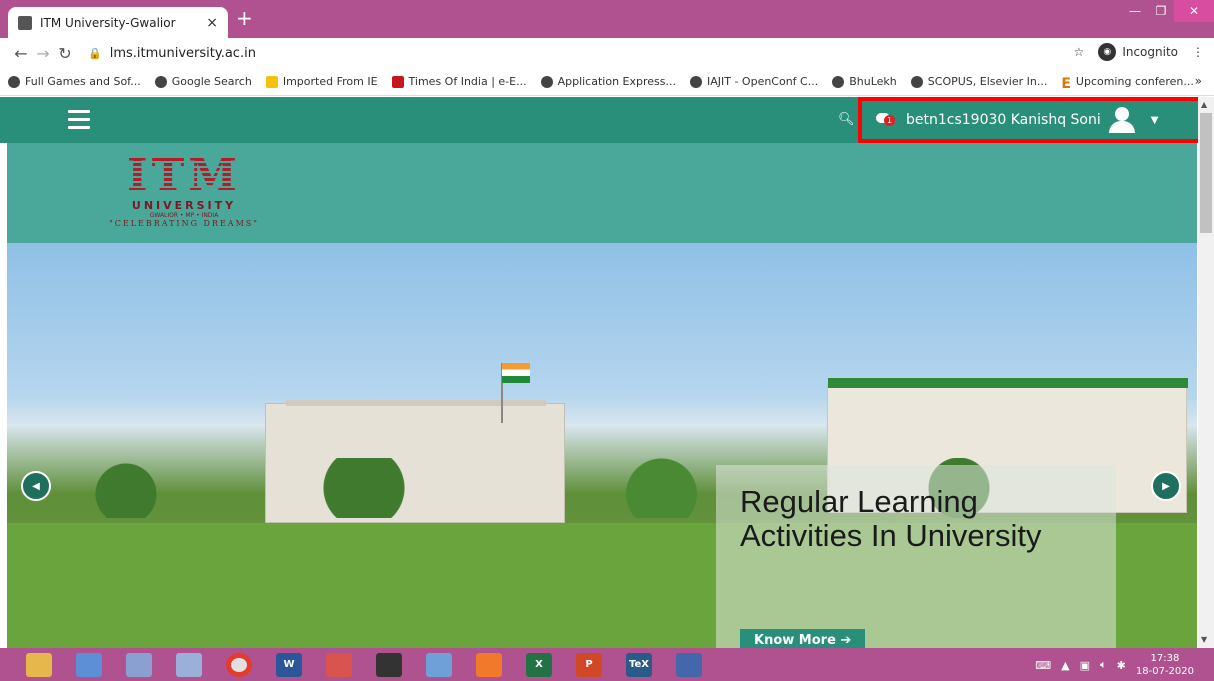 This screenshot has height=681, width=1214. Describe the element at coordinates (182, 53) in the screenshot. I see `url-text: lms.itmuniversity.ac.in` at that location.